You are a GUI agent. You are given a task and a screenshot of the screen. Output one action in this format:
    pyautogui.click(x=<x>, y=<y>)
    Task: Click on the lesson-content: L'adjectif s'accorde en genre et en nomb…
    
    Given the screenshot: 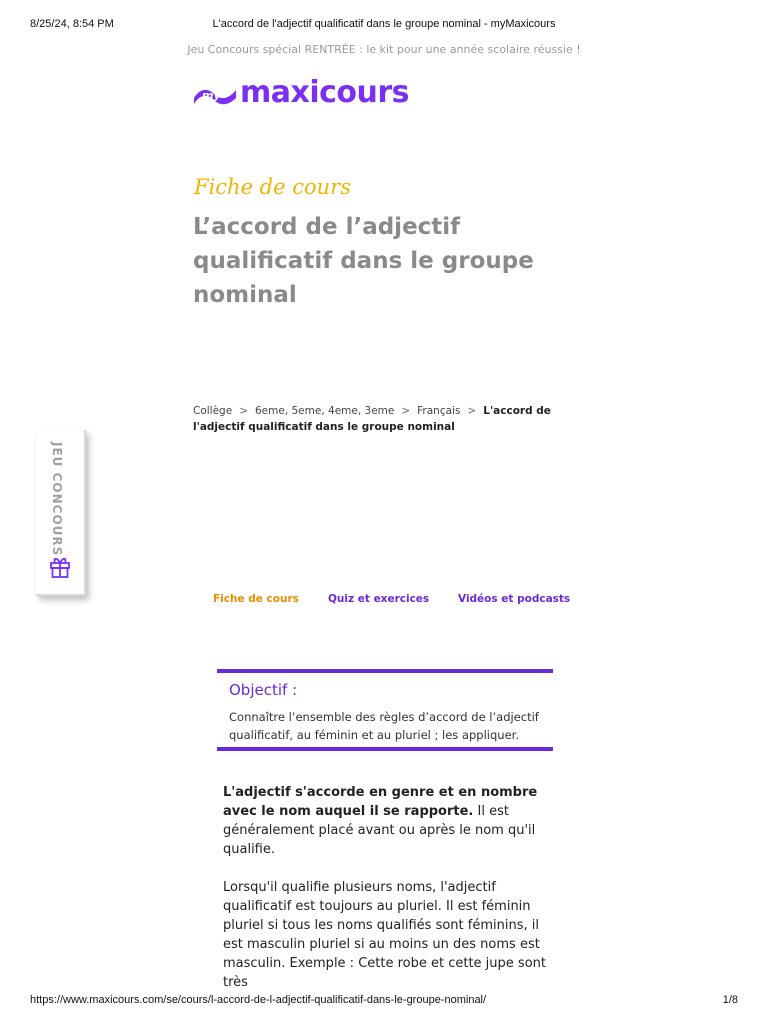 What is the action you would take?
    pyautogui.click(x=388, y=897)
    